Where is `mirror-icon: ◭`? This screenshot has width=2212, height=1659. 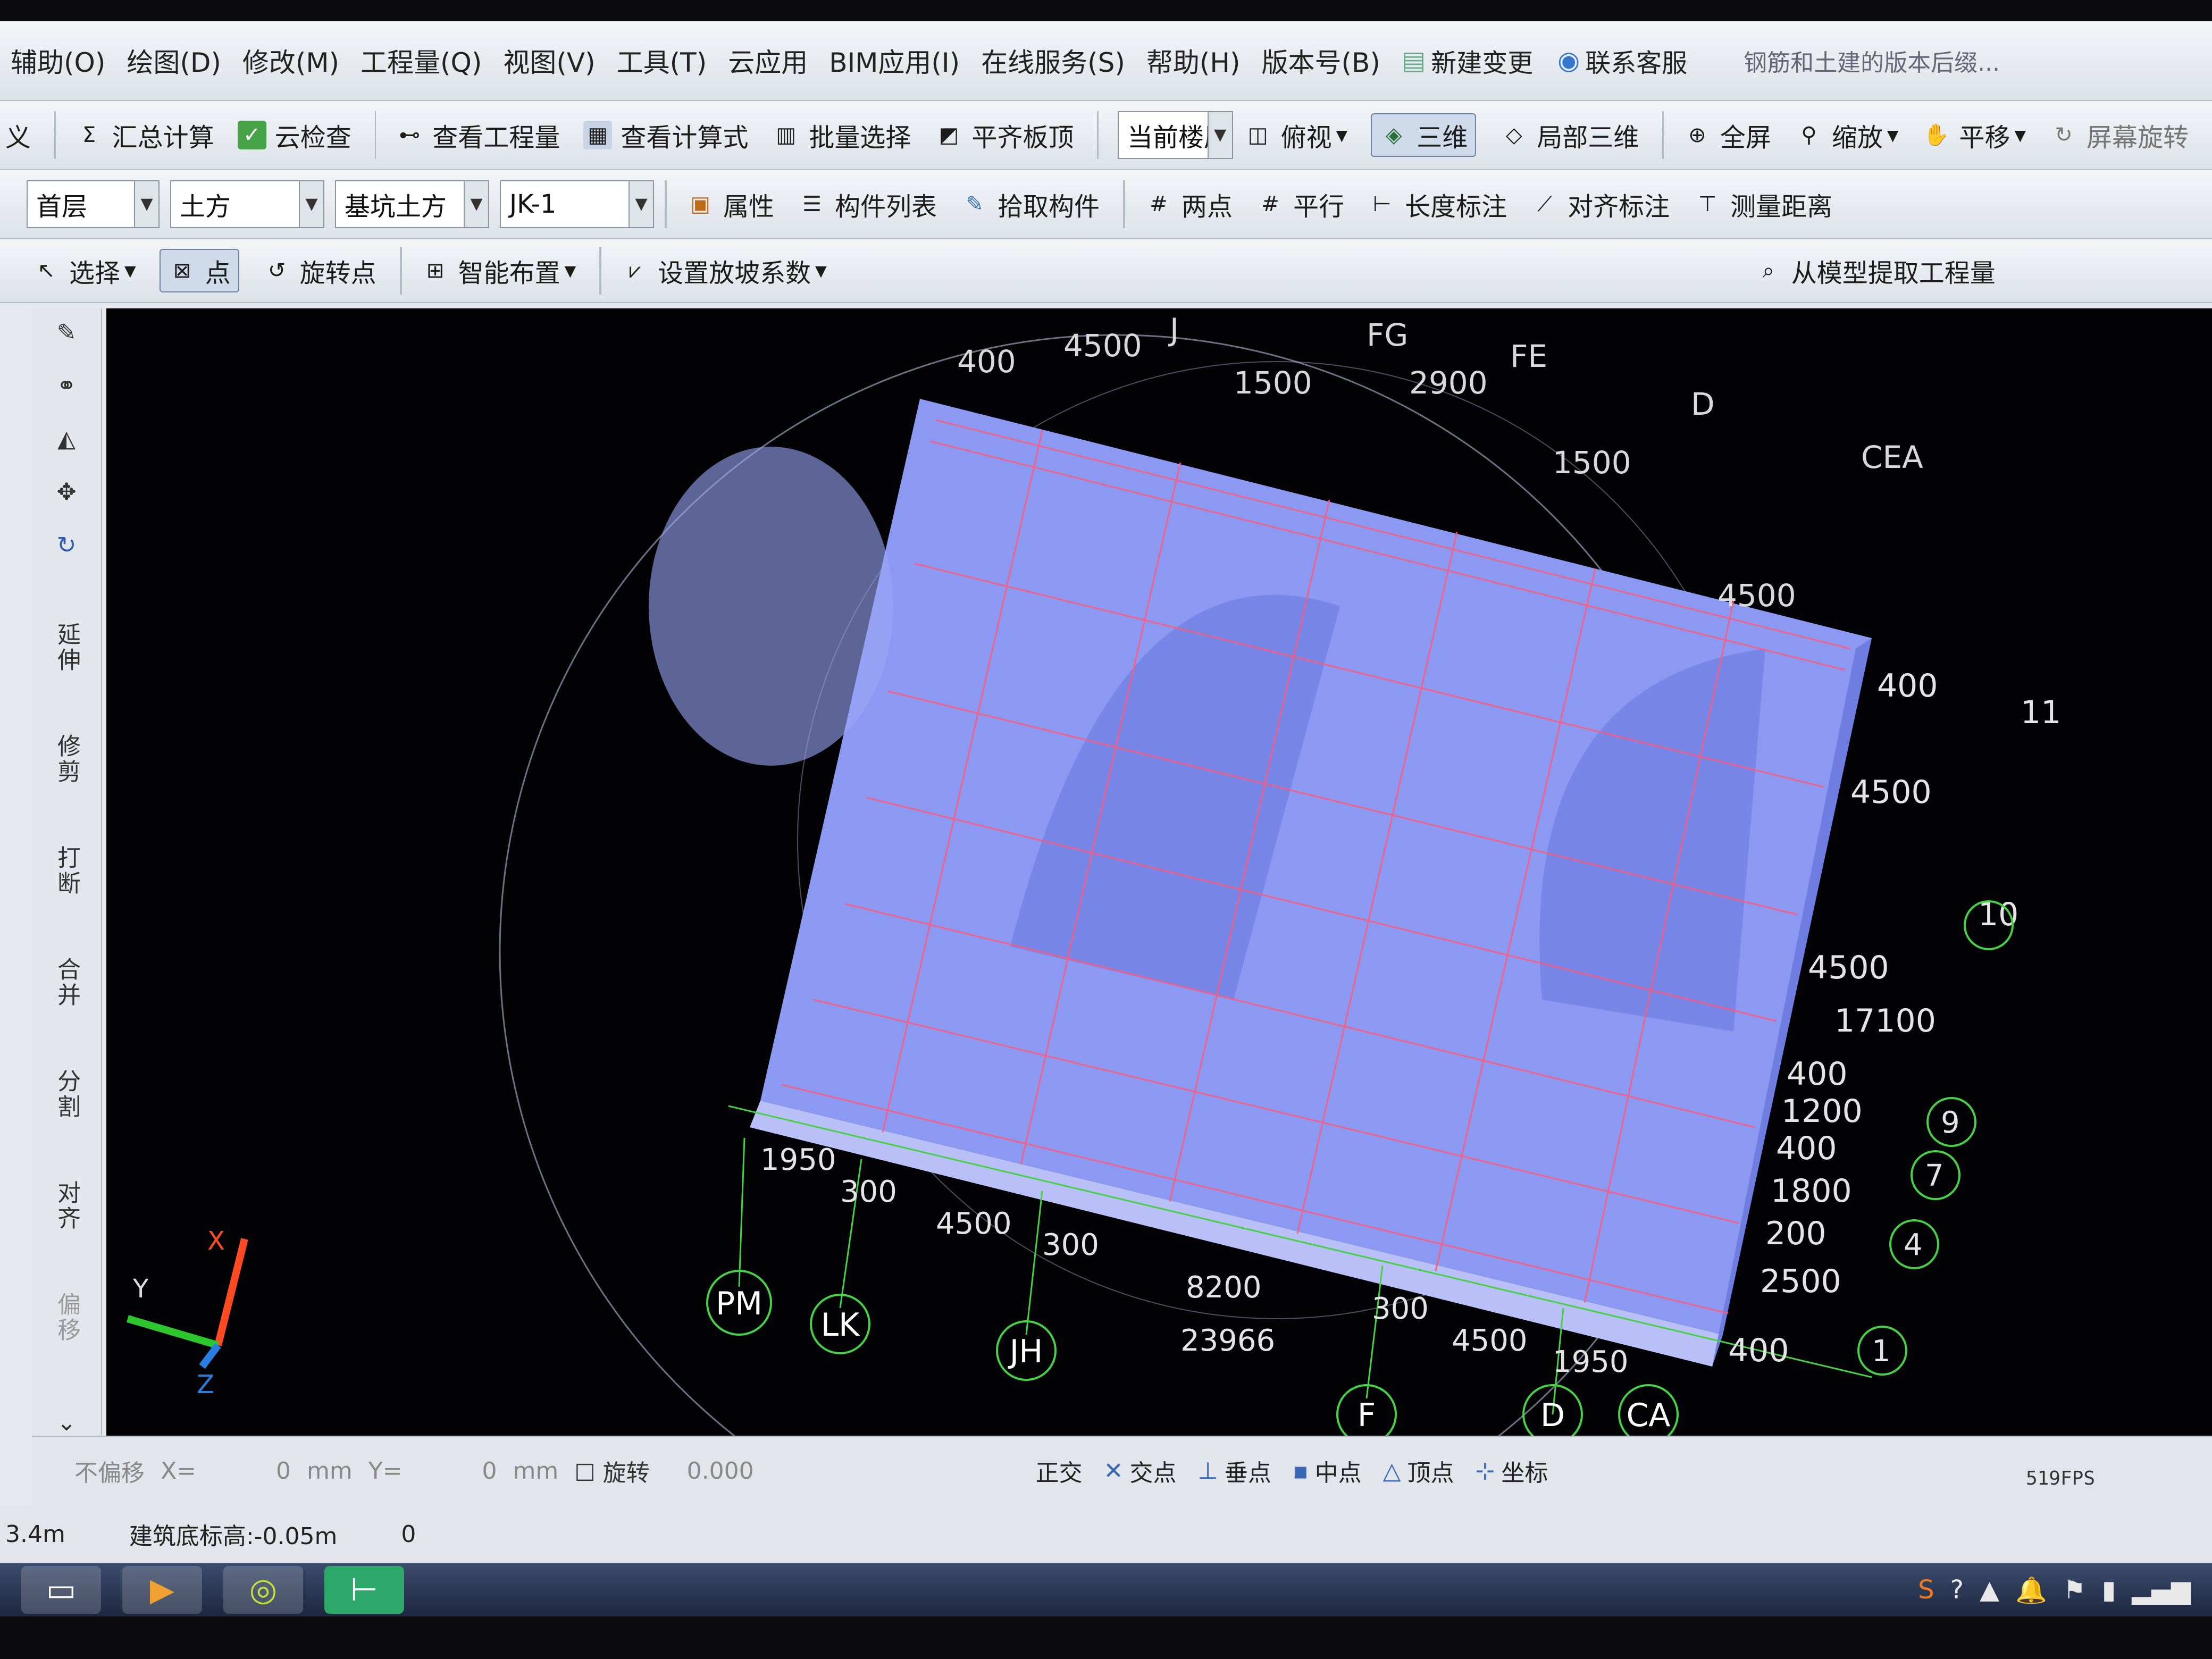 mirror-icon: ◭ is located at coordinates (66, 439).